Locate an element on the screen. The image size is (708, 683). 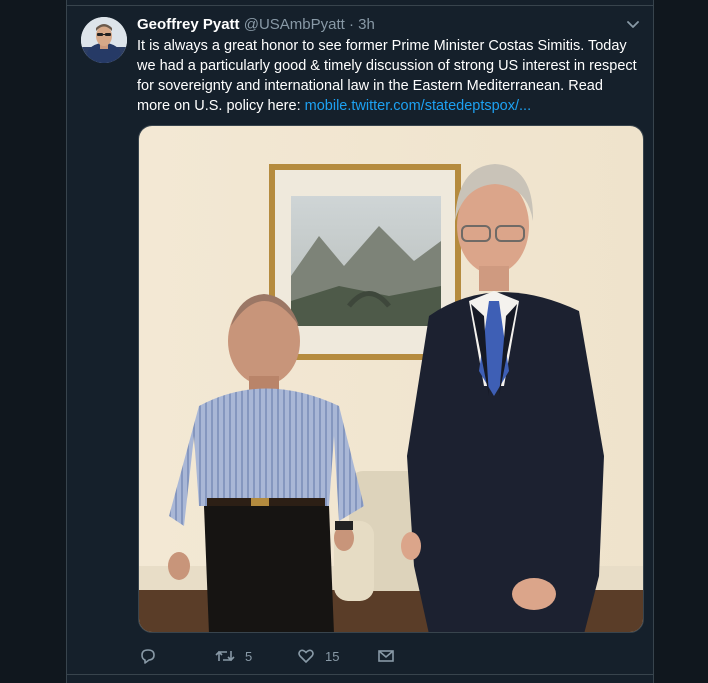
heart-icon is located at coordinates (306, 656).